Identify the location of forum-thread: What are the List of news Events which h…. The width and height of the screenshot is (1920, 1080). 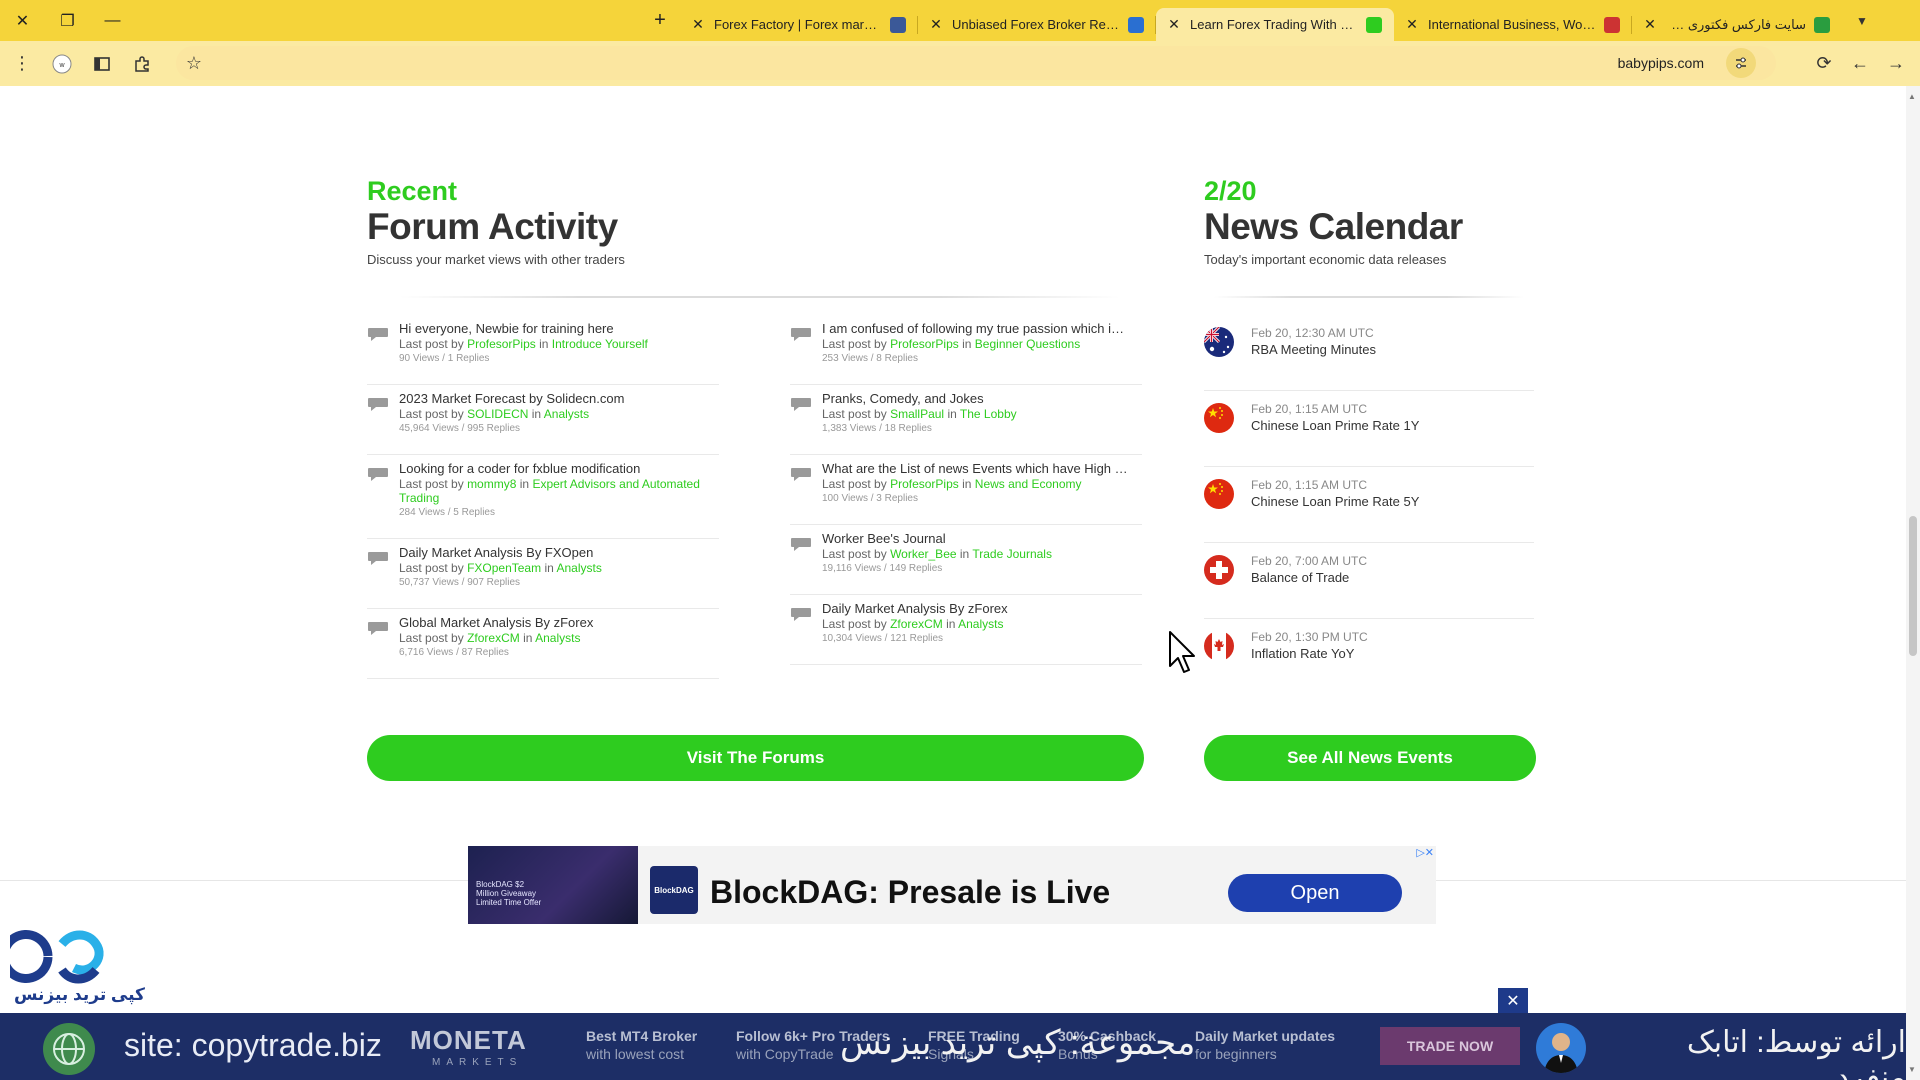
(966, 490).